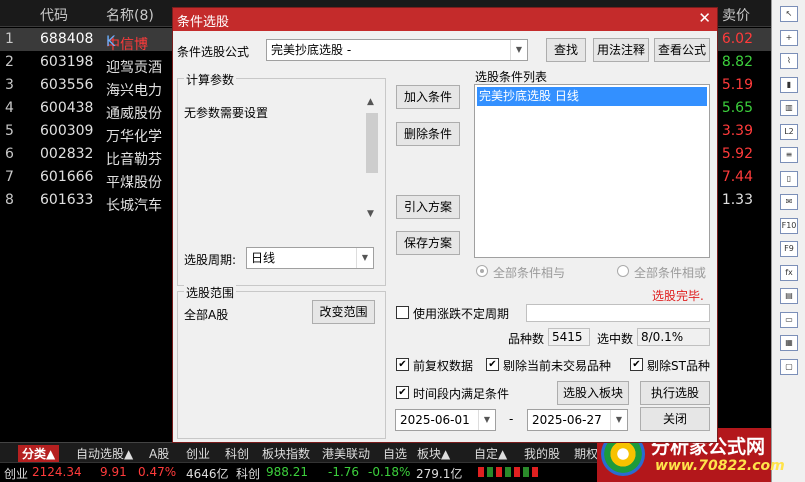 Image resolution: width=805 pixels, height=482 pixels. What do you see at coordinates (346, 453) in the screenshot?
I see `bottom-tab: 港美联动` at bounding box center [346, 453].